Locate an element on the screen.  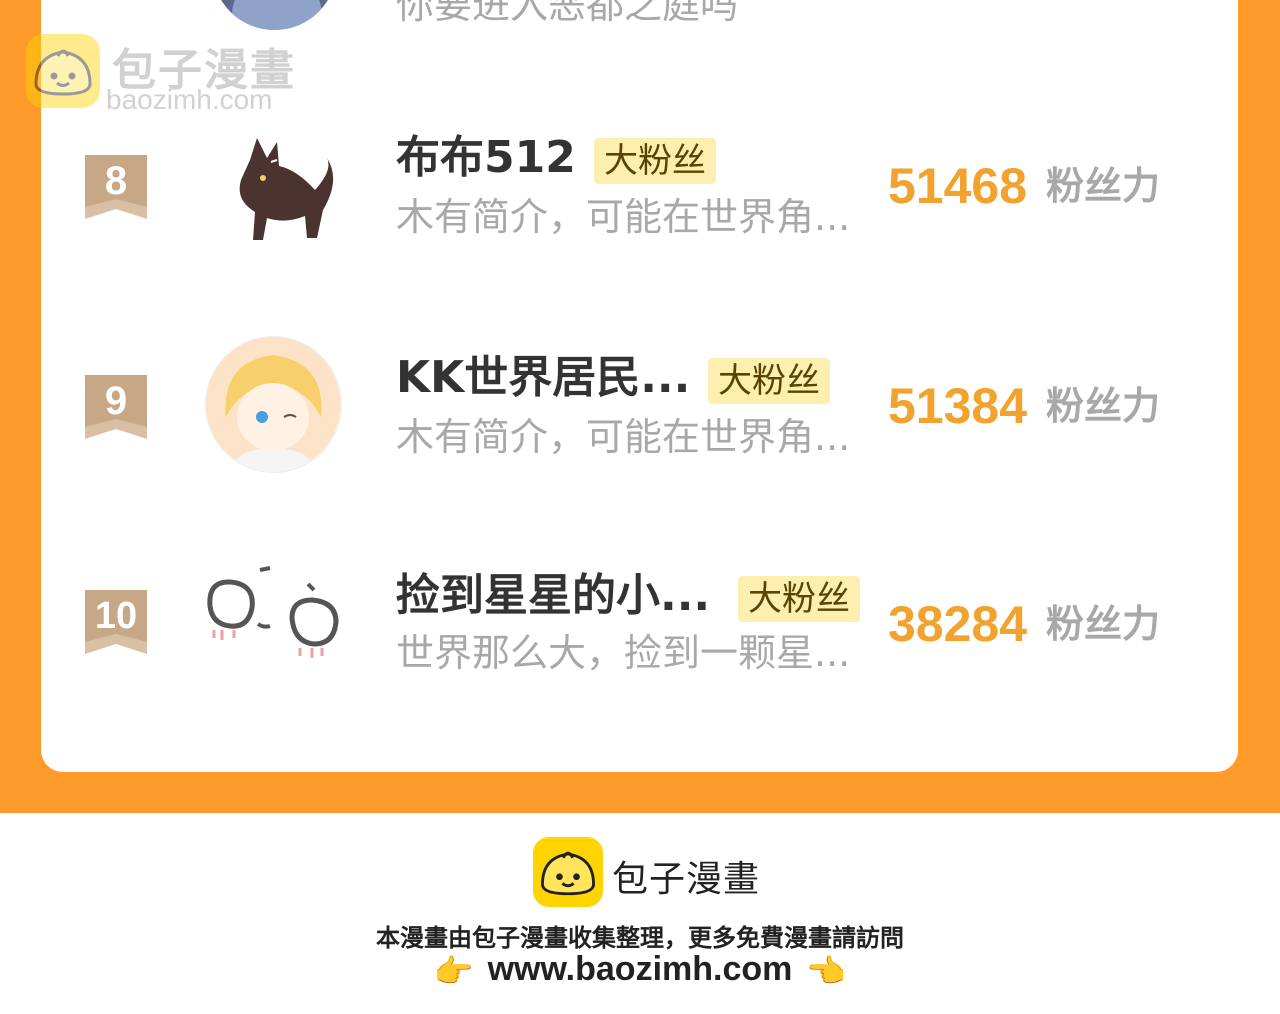
fan-score: 51384 is located at coordinates (958, 406).